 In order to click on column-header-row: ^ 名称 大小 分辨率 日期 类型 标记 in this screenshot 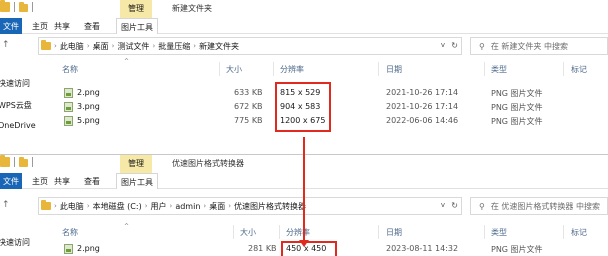, I will do `click(304, 68)`.